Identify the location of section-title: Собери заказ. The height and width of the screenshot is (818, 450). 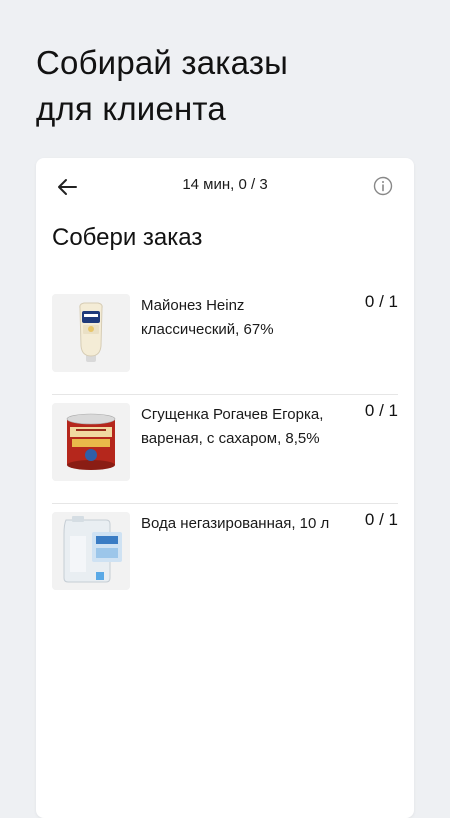
(127, 237).